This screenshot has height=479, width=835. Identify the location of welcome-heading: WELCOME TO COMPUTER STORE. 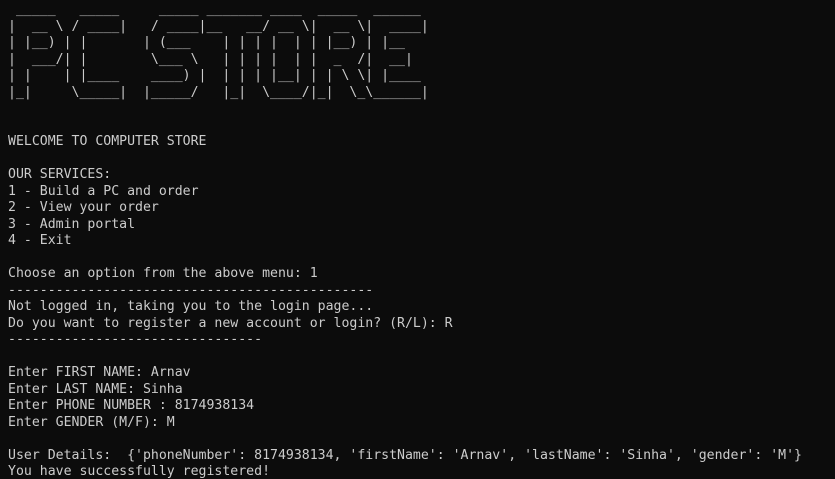
(107, 141).